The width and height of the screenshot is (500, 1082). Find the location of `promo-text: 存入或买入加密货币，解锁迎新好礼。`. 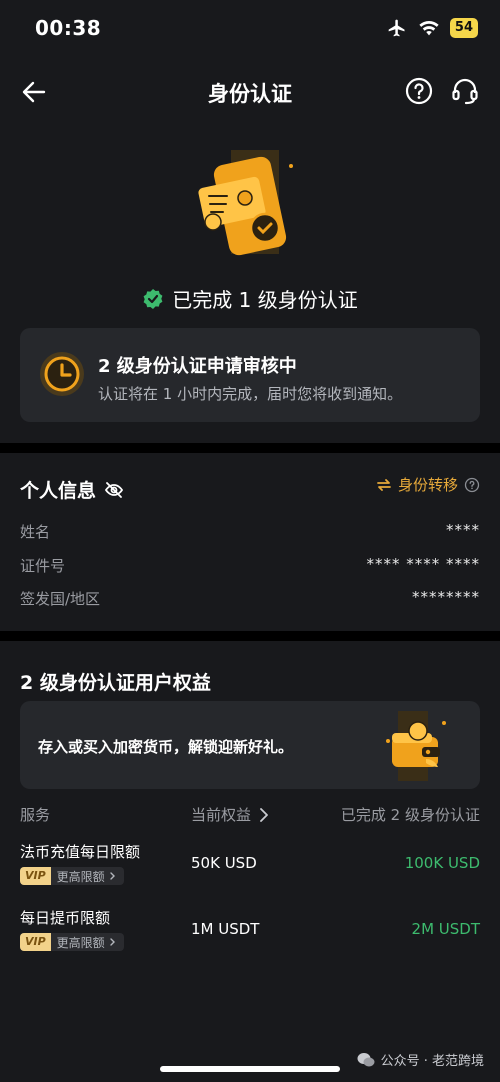

promo-text: 存入或买入加密货币，解锁迎新好礼。 is located at coordinates (166, 747).